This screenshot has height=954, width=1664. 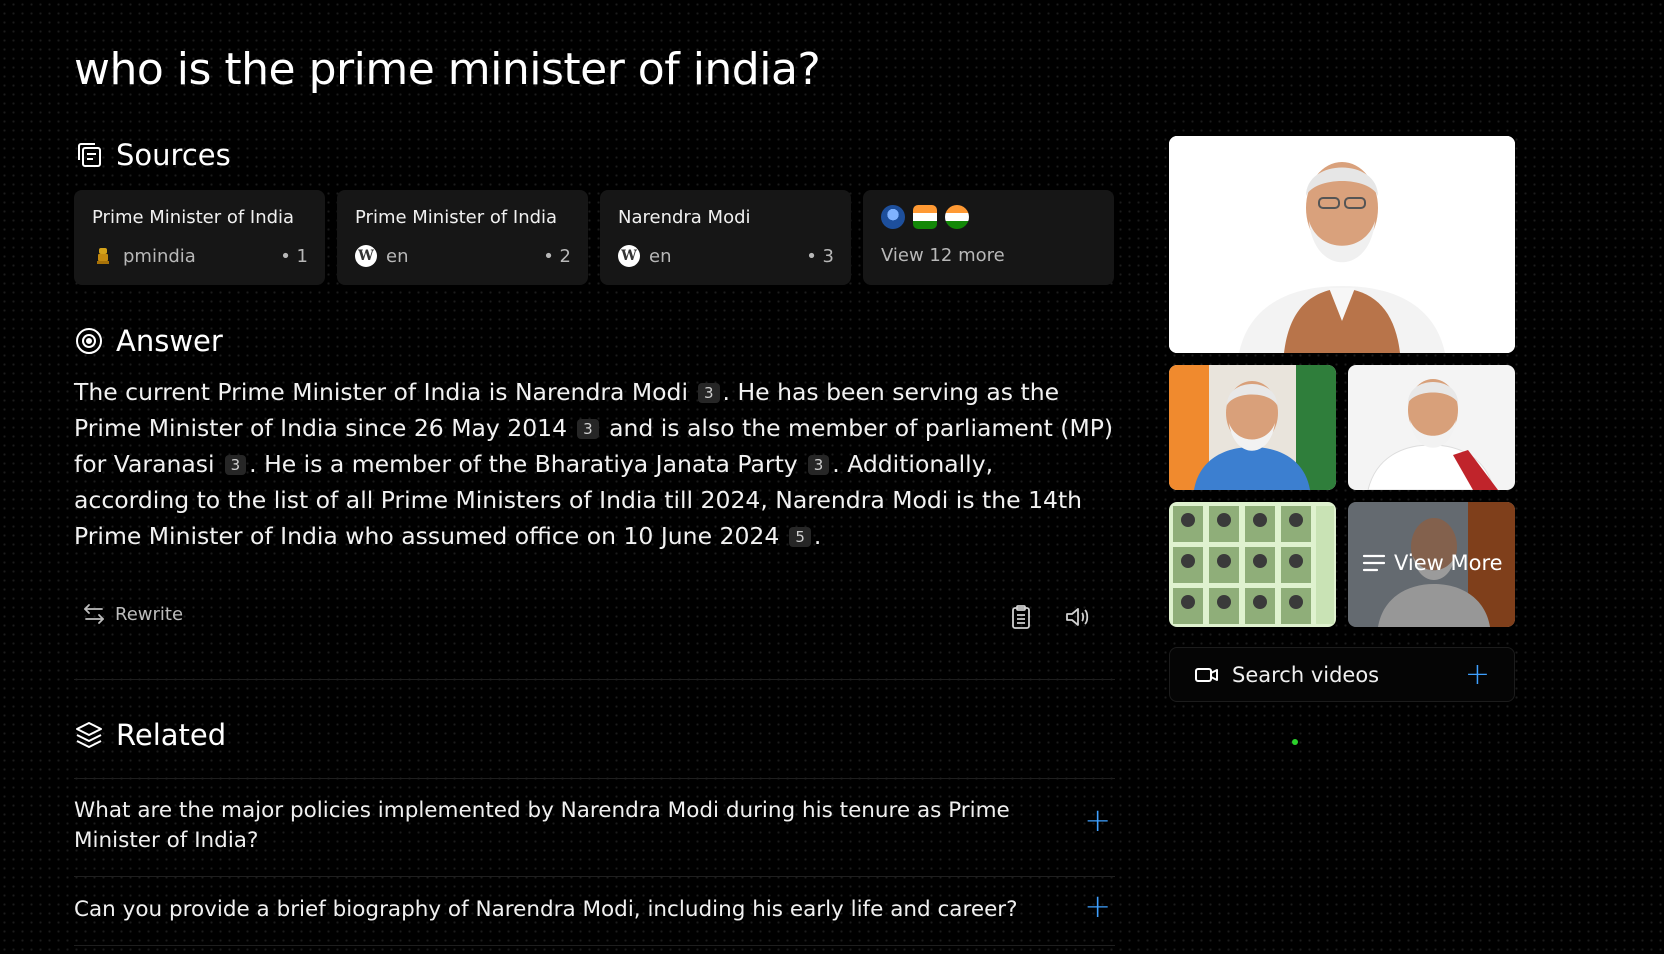 What do you see at coordinates (726, 256) in the screenshot?
I see `source-card-meta: W en • 3` at bounding box center [726, 256].